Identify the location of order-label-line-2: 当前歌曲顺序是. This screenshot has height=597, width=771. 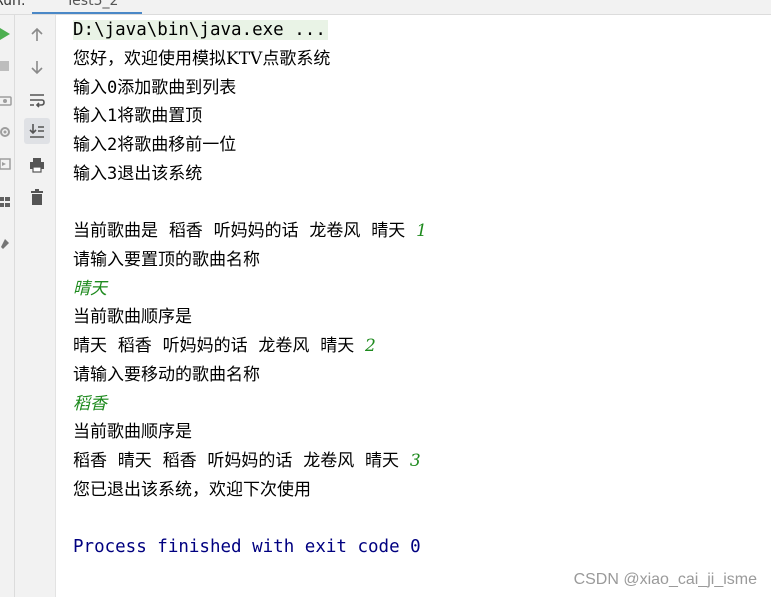
(132, 432).